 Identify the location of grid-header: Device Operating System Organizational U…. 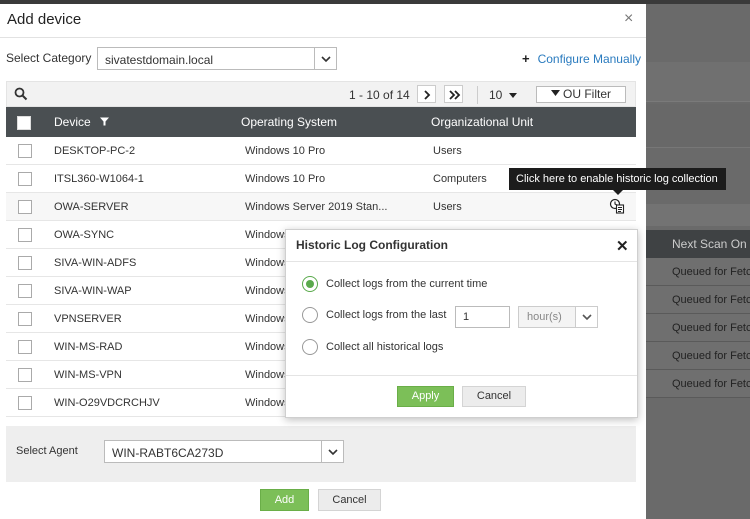
(321, 122).